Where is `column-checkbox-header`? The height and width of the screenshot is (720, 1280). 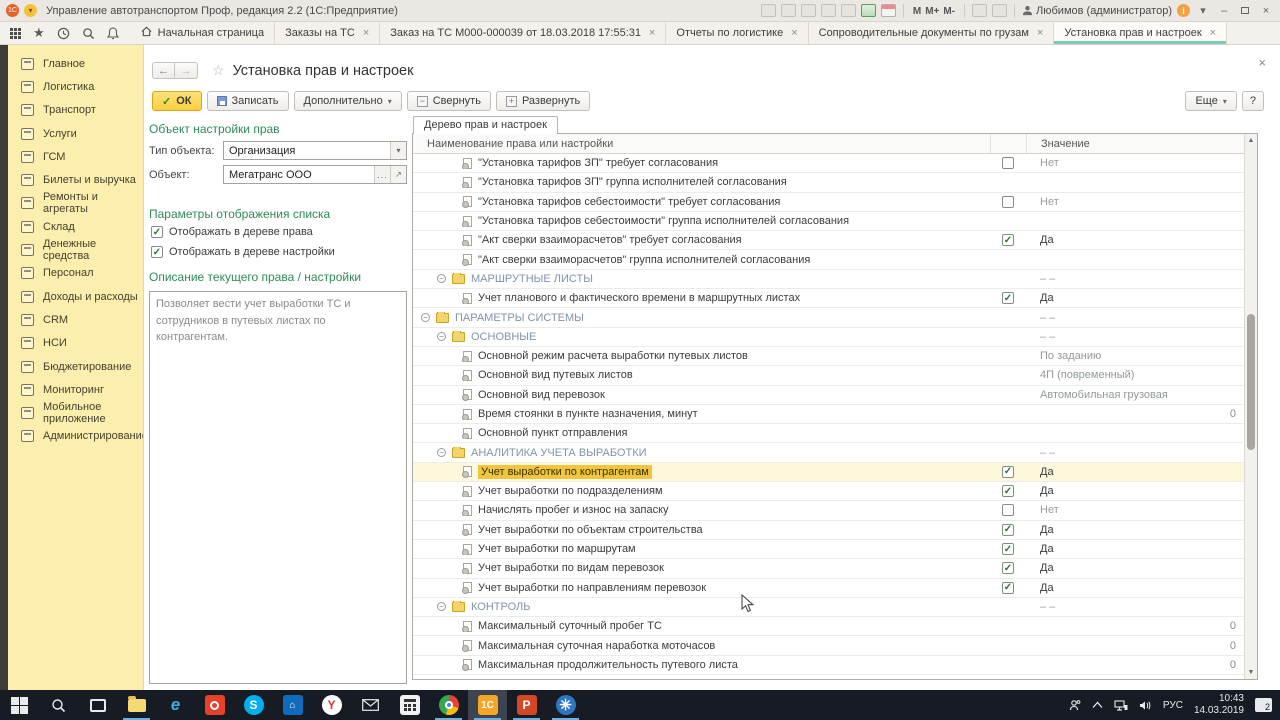
column-checkbox-header is located at coordinates (1008, 143).